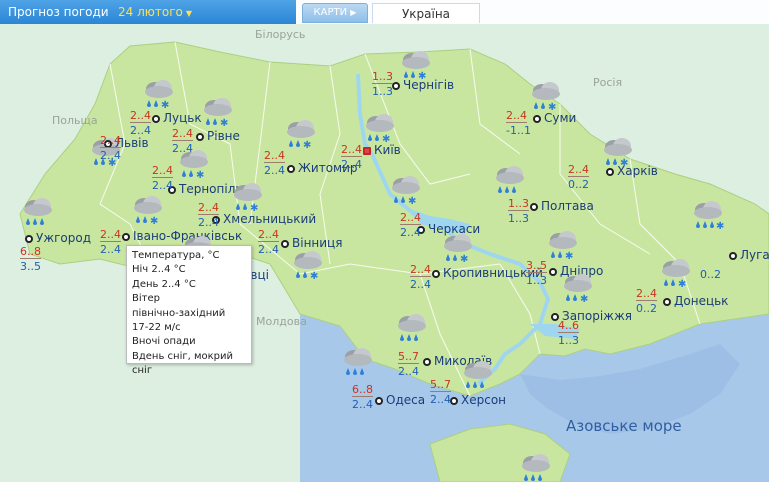 This screenshot has width=769, height=482. What do you see at coordinates (156, 328) in the screenshot?
I see `tooltip-line: 17-22 м/с` at bounding box center [156, 328].